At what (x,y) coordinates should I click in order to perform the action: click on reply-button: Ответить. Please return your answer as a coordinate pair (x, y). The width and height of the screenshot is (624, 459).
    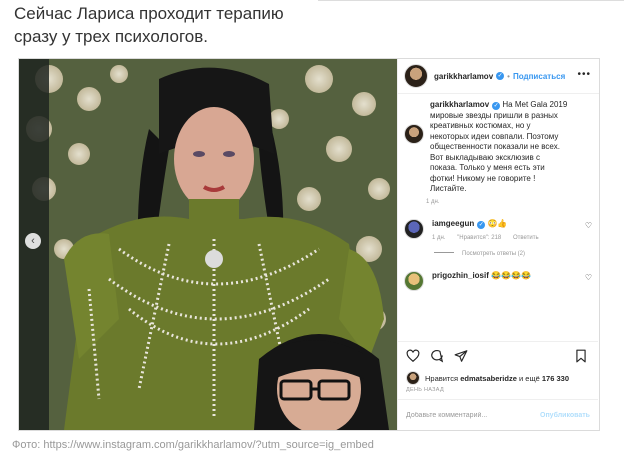
    Looking at the image, I should click on (526, 238).